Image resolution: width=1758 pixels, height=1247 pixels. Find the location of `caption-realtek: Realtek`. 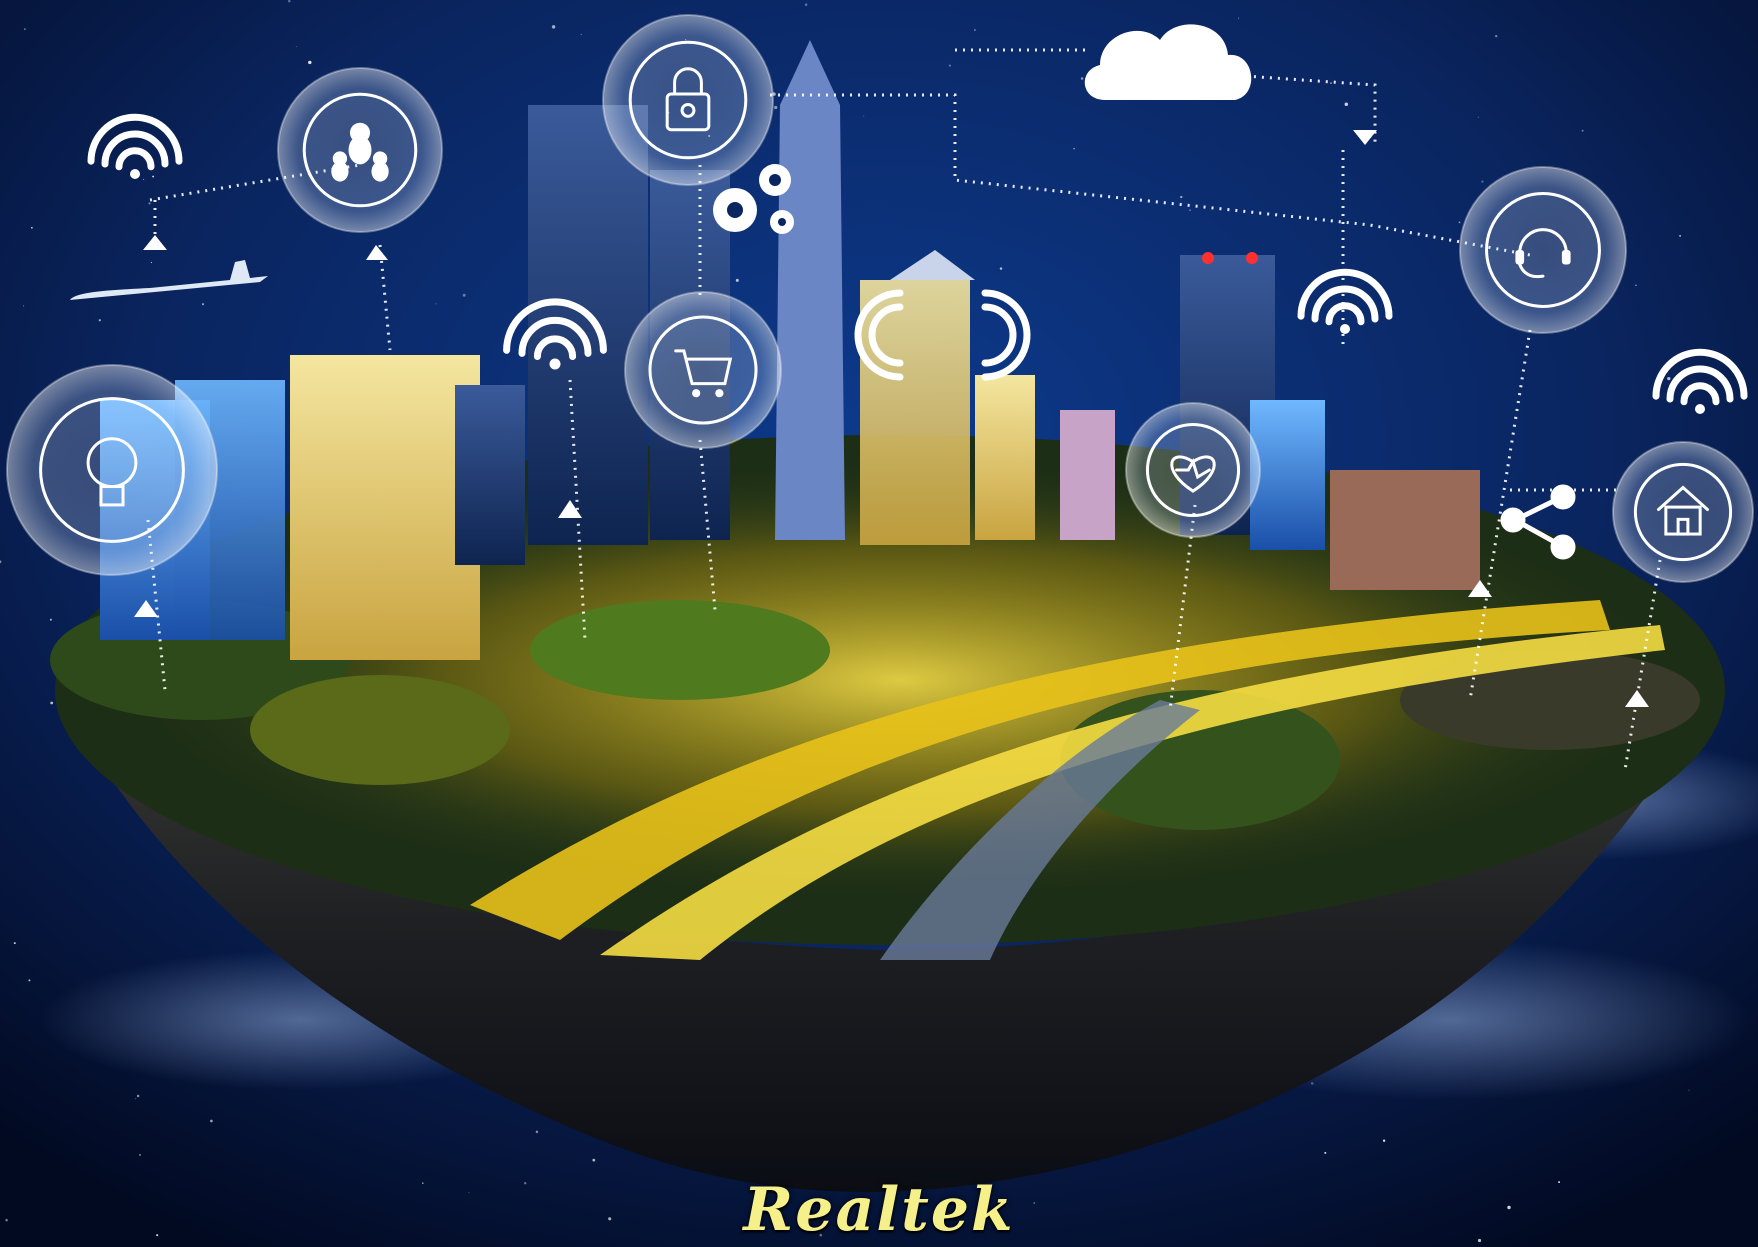

caption-realtek: Realtek is located at coordinates (879, 1210).